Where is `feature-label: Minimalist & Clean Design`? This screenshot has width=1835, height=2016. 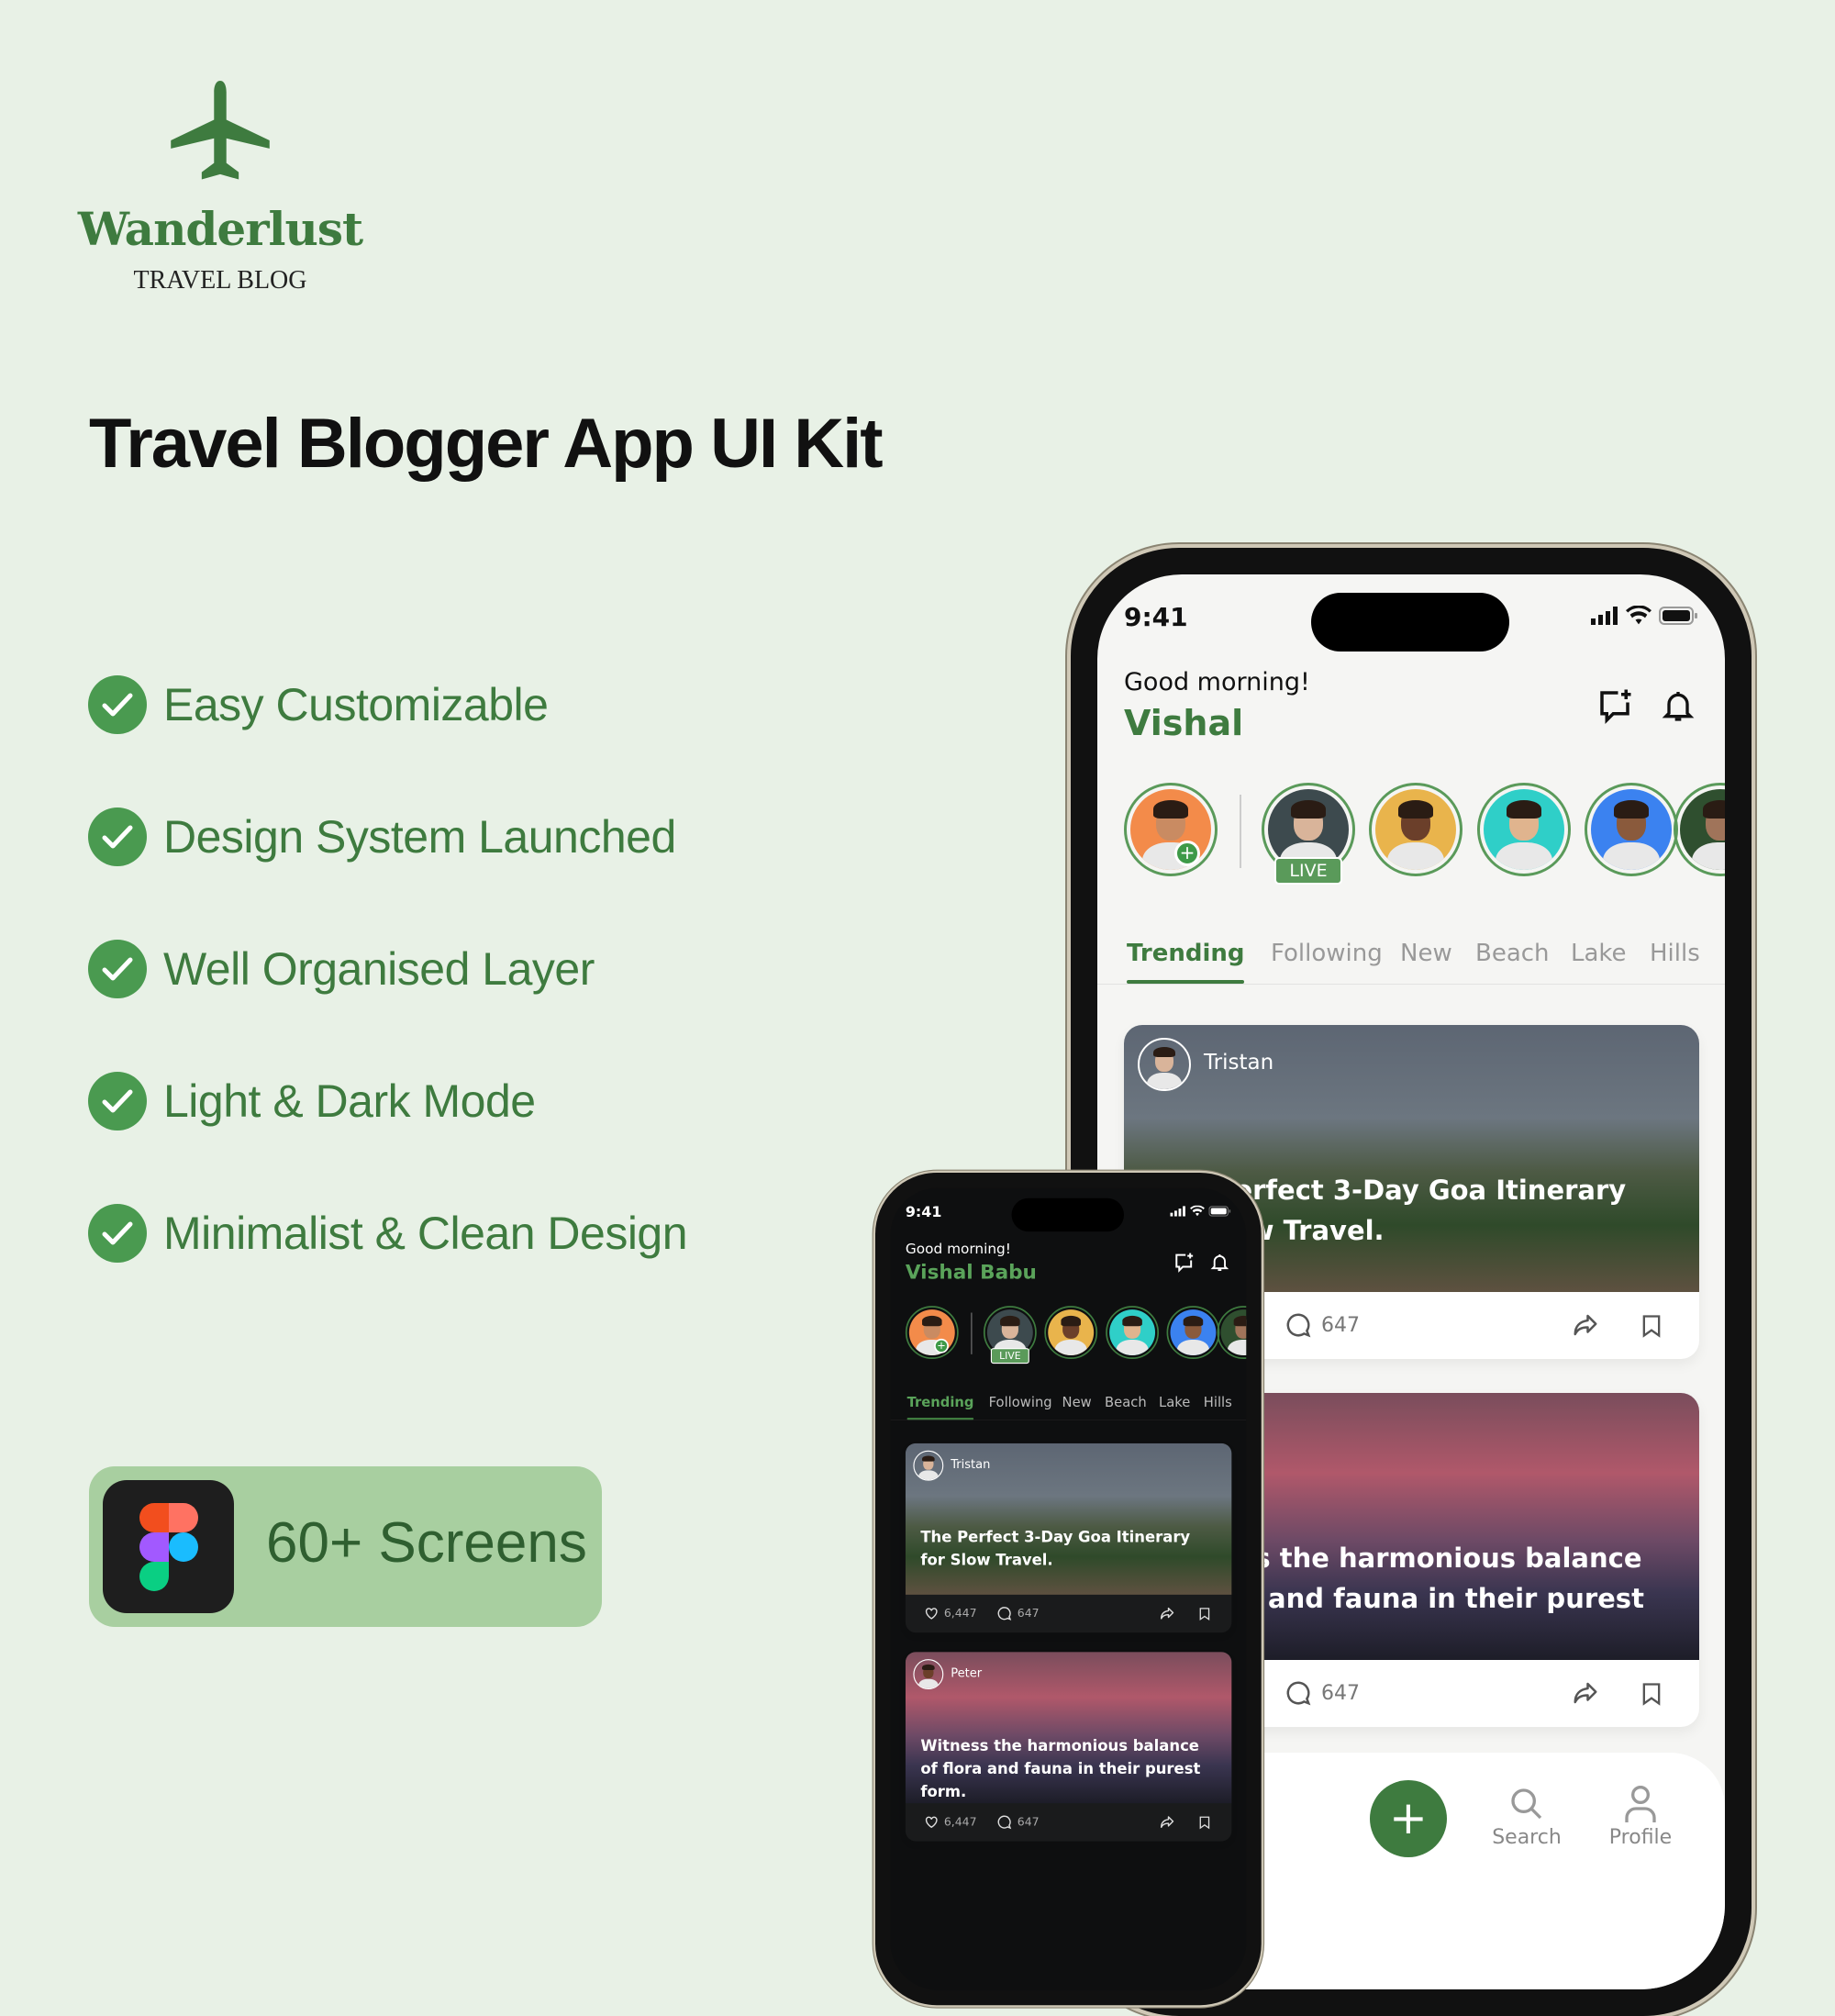
feature-label: Minimalist & Clean Design is located at coordinates (426, 1233).